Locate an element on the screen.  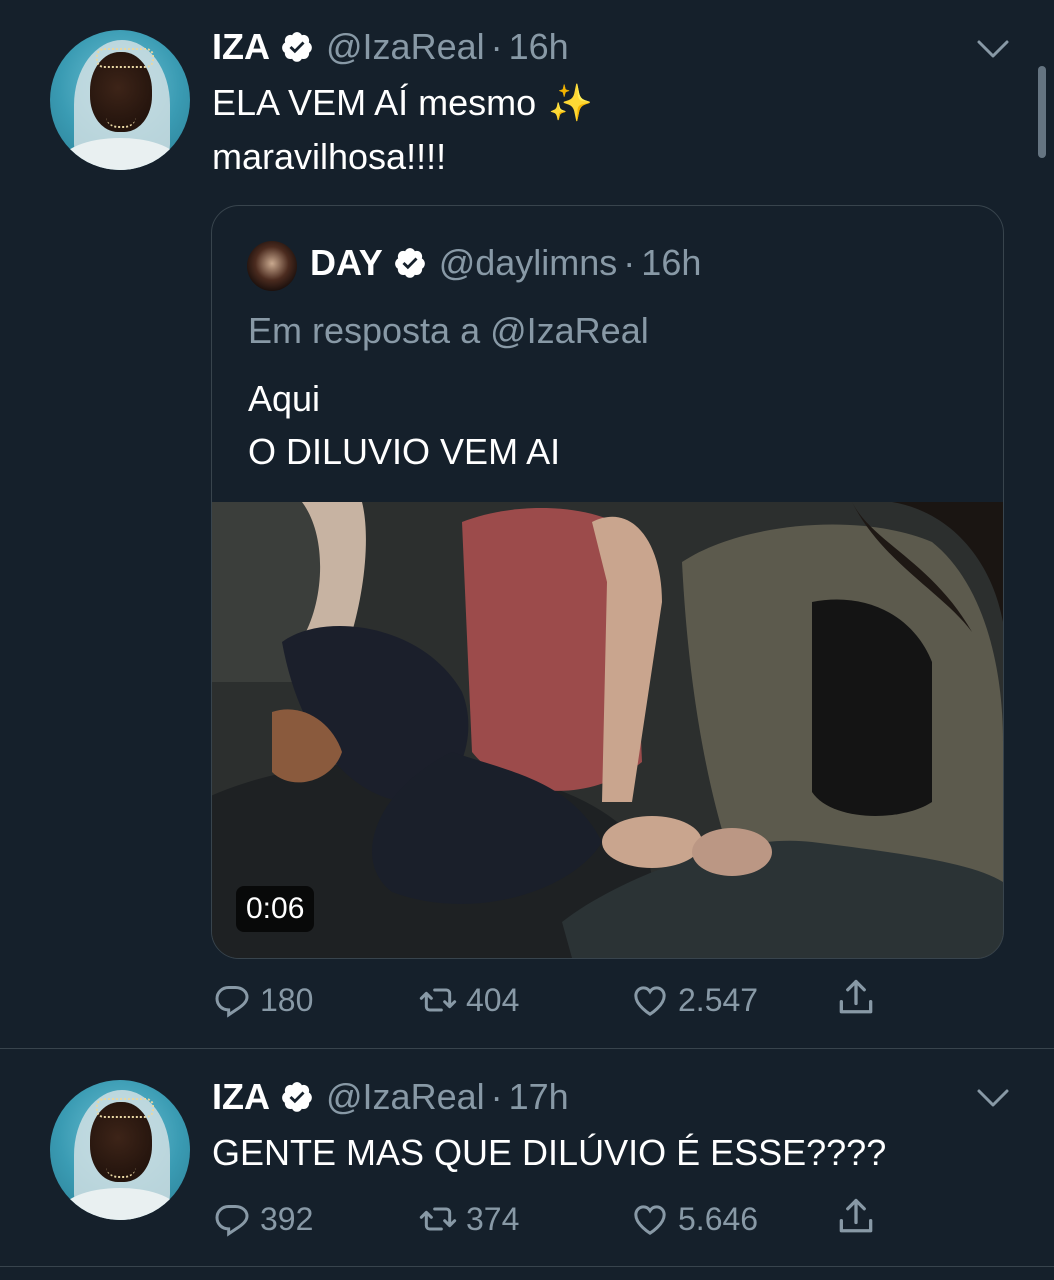
sparkles-icon: ✨ is located at coordinates (570, 102).